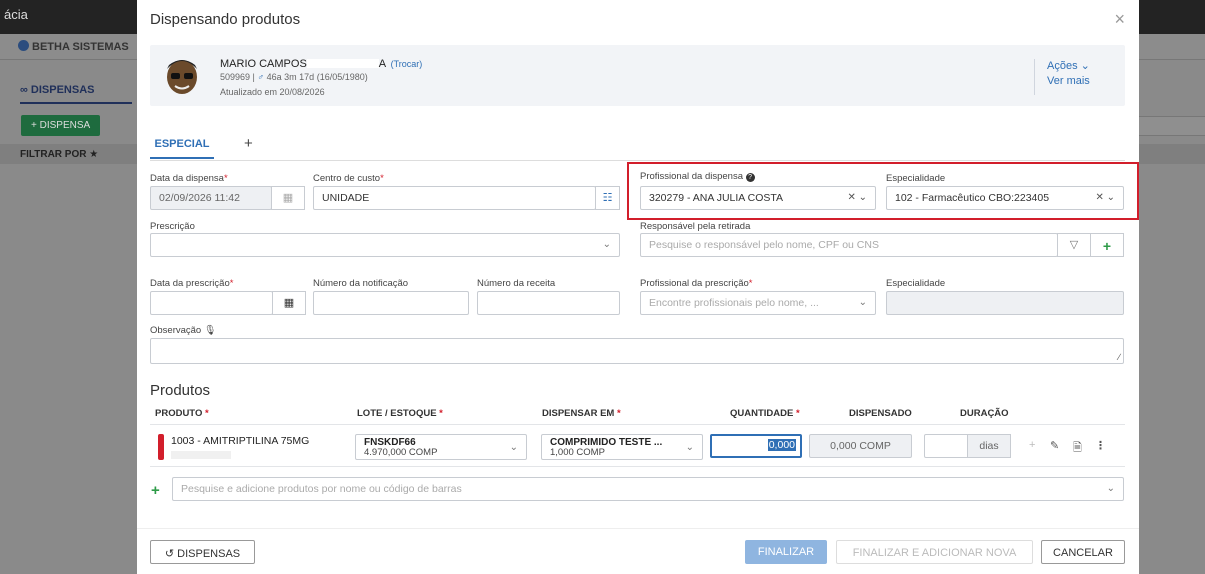  Describe the element at coordinates (182, 77) in the screenshot. I see `patient-avatar` at that location.